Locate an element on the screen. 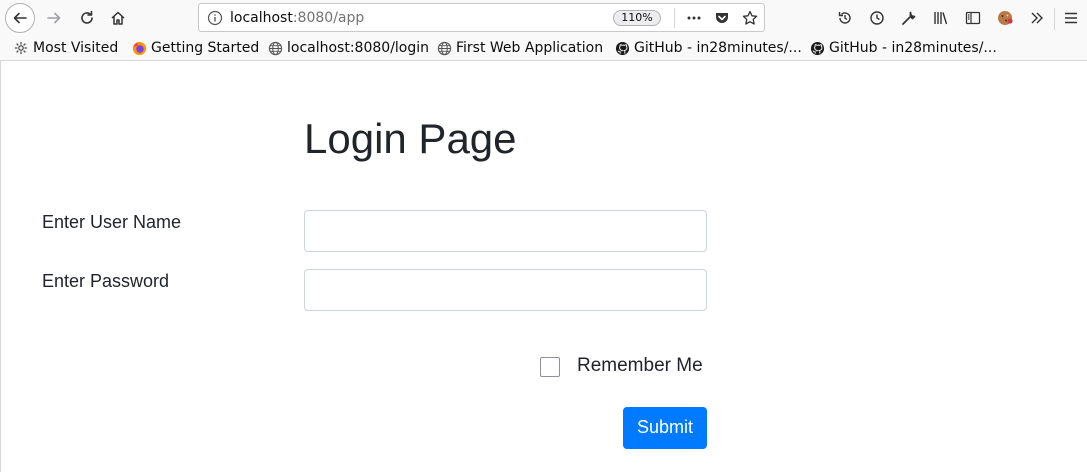 The height and width of the screenshot is (472, 1087). clock-icon is located at coordinates (877, 18).